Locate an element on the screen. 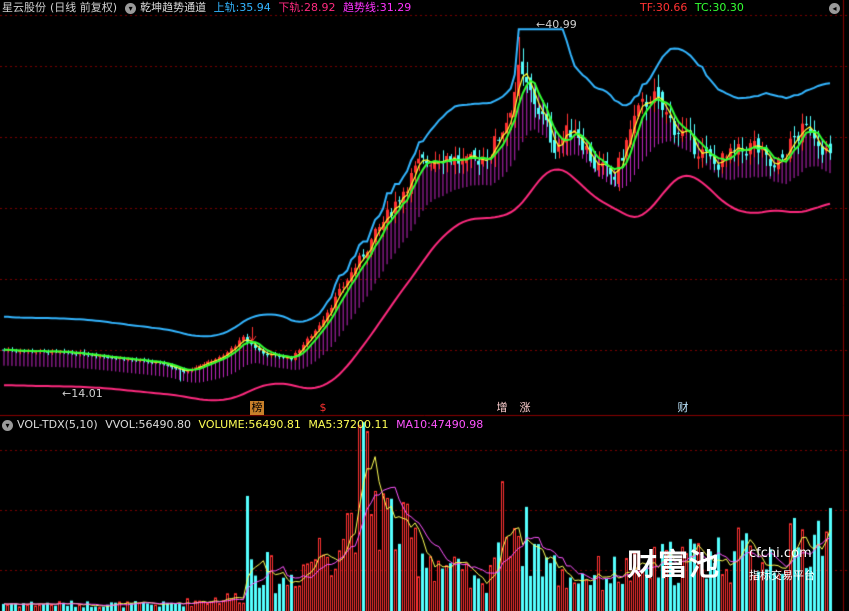  tc-value: 30.30 is located at coordinates (728, 7).